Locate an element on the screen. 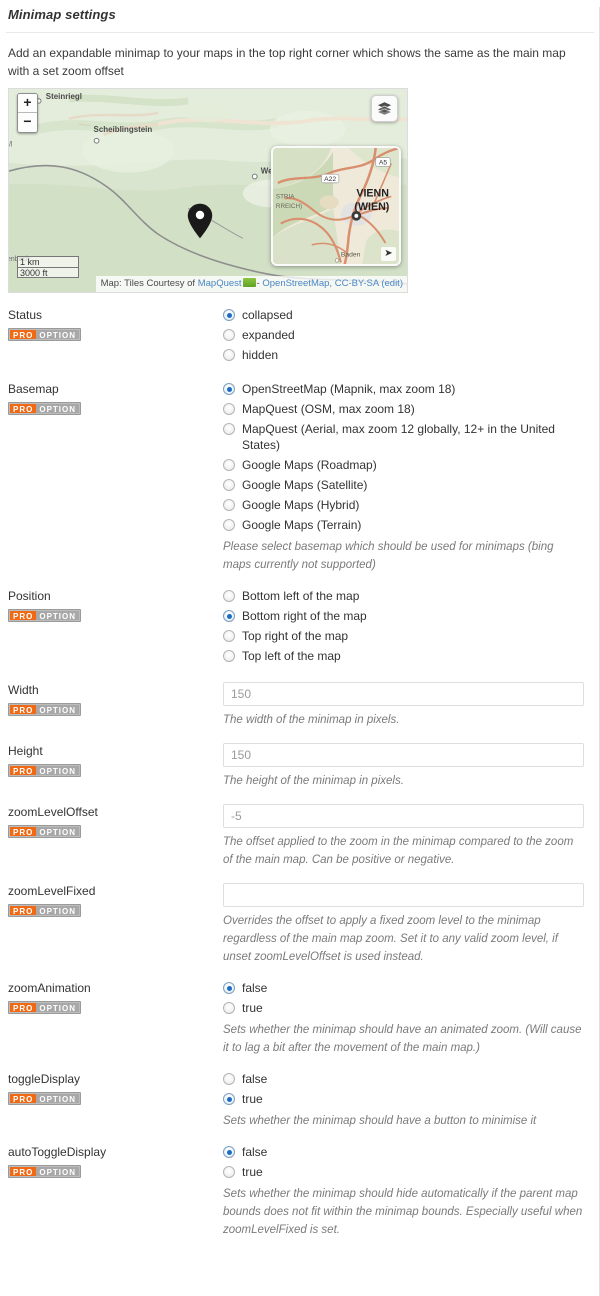 The height and width of the screenshot is (1296, 600). map-marker is located at coordinates (200, 221).